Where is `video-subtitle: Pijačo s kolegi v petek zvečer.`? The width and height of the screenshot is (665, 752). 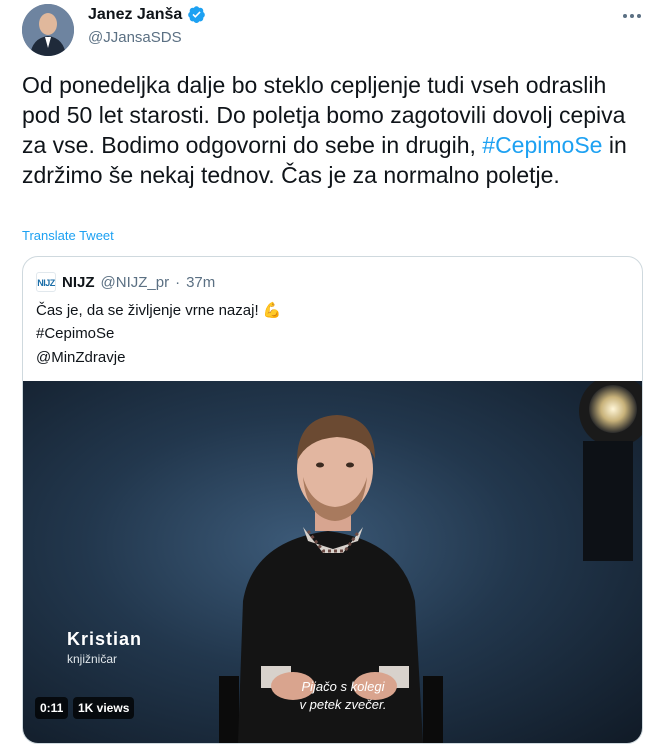 video-subtitle: Pijačo s kolegi v petek zvečer. is located at coordinates (343, 696).